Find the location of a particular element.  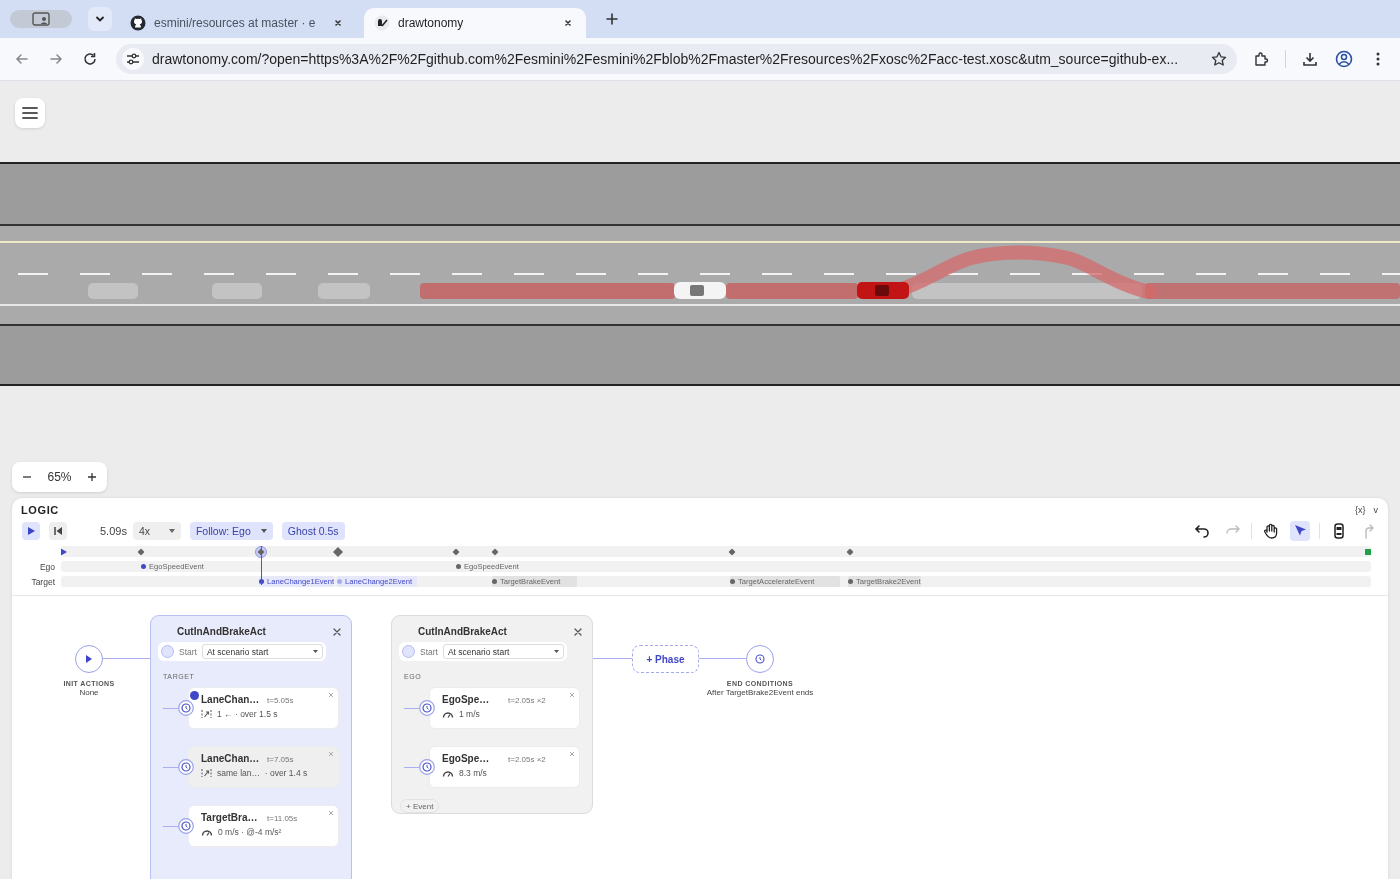

event-detail: 1 m/s is located at coordinates (469, 714).